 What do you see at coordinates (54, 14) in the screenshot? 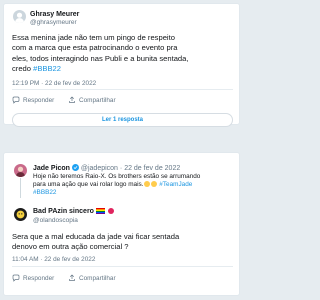
I see `author-name: Ghrasy Meurer` at bounding box center [54, 14].